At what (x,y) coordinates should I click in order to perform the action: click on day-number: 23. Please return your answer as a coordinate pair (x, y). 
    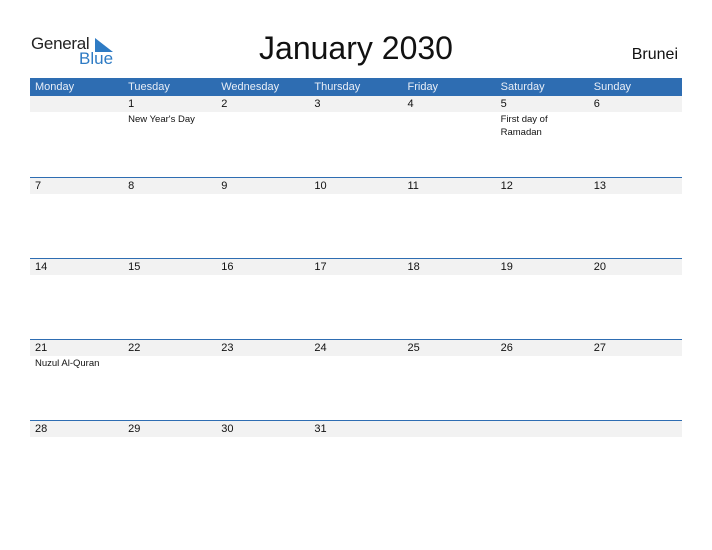
    Looking at the image, I should click on (227, 348).